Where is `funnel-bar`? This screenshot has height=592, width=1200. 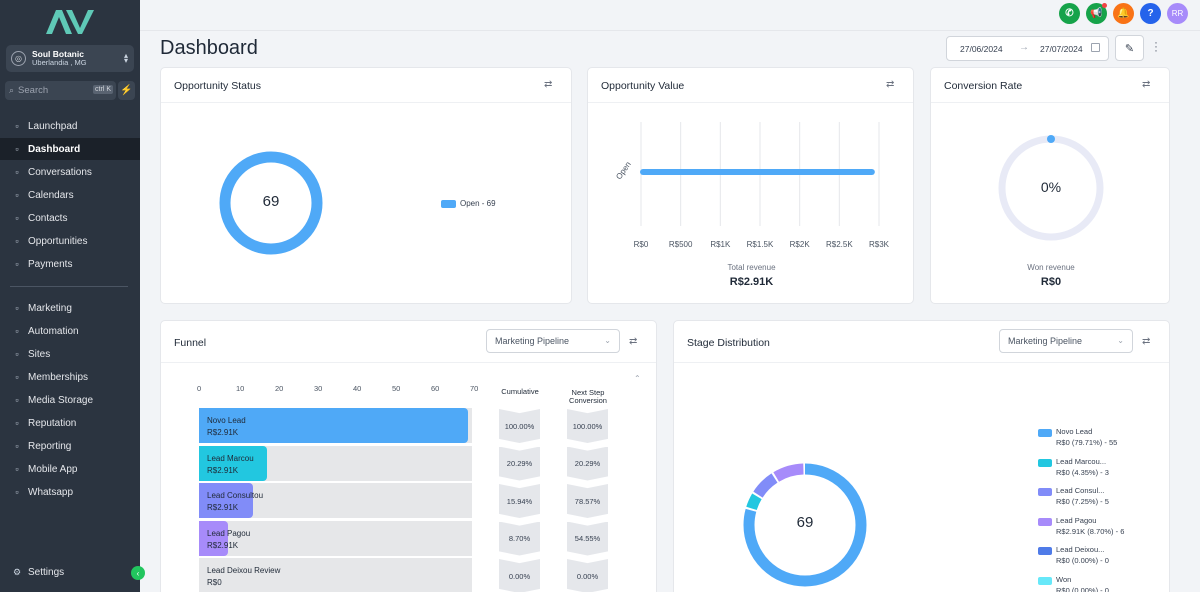 funnel-bar is located at coordinates (214, 538).